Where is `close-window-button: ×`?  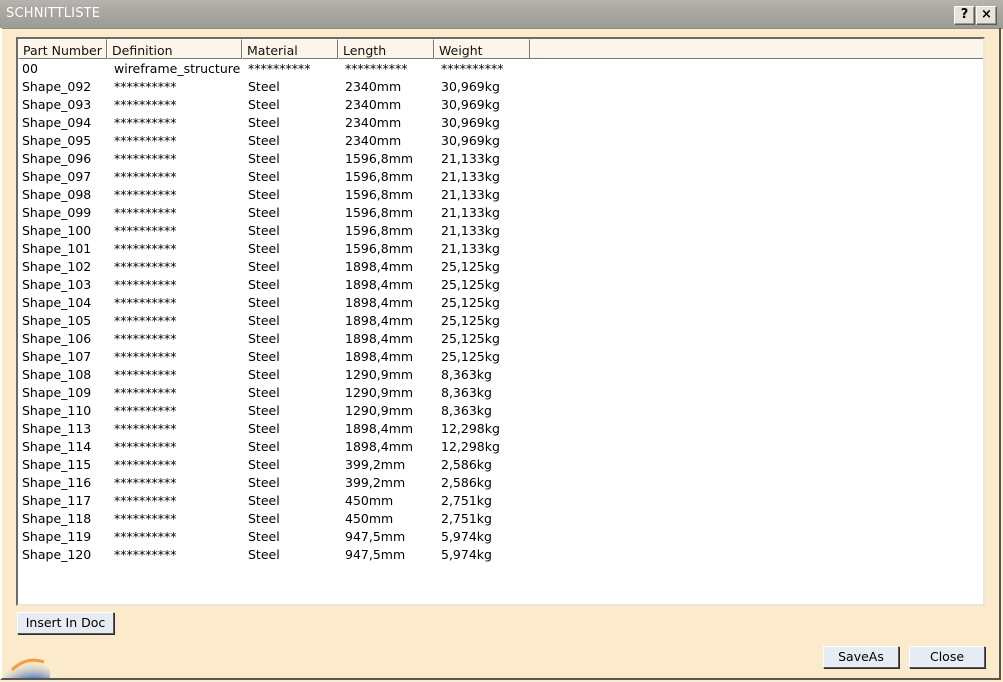
close-window-button: × is located at coordinates (986, 15).